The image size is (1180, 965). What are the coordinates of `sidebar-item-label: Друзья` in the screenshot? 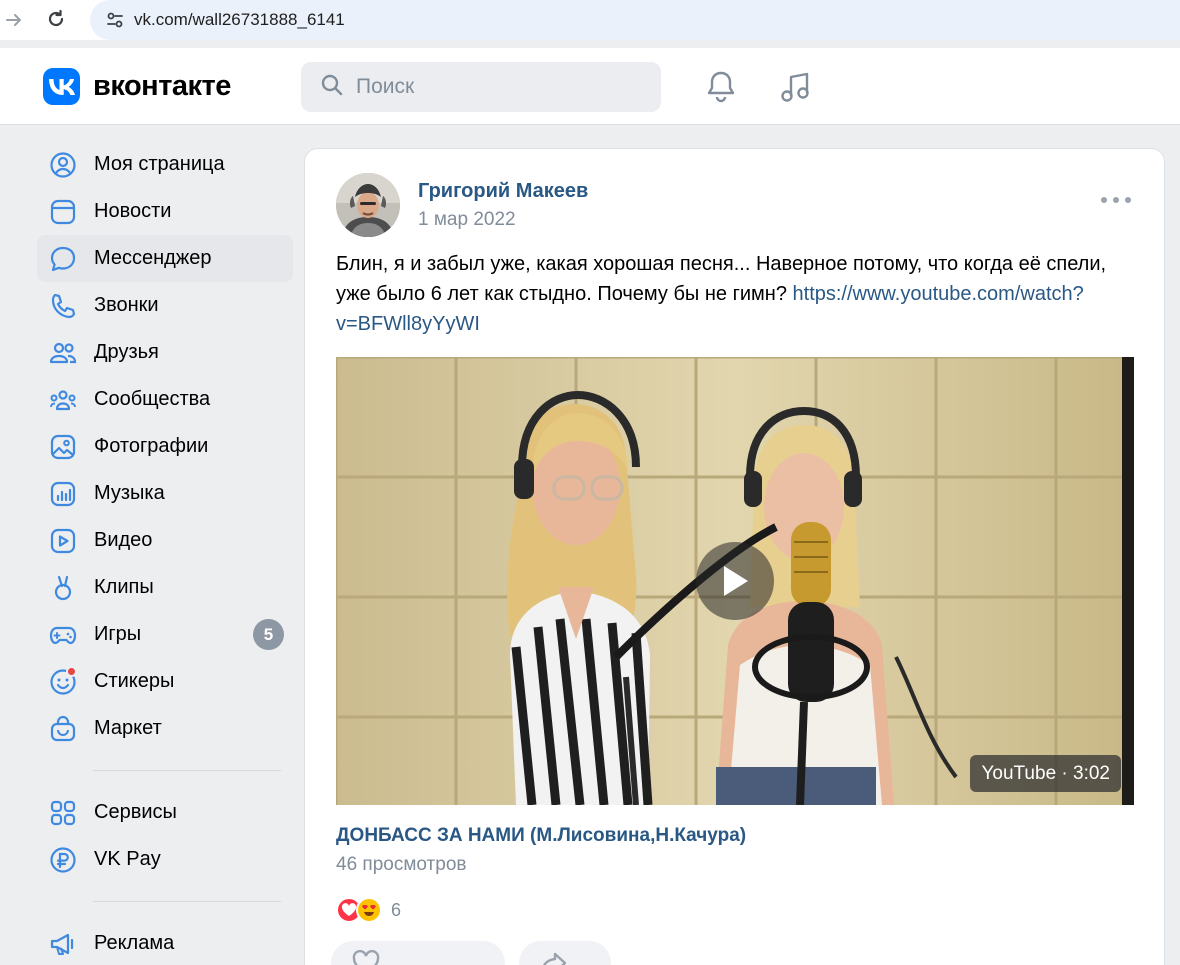 It's located at (126, 352).